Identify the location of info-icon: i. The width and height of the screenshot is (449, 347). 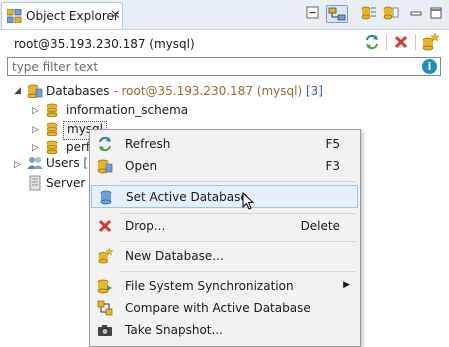
(429, 66).